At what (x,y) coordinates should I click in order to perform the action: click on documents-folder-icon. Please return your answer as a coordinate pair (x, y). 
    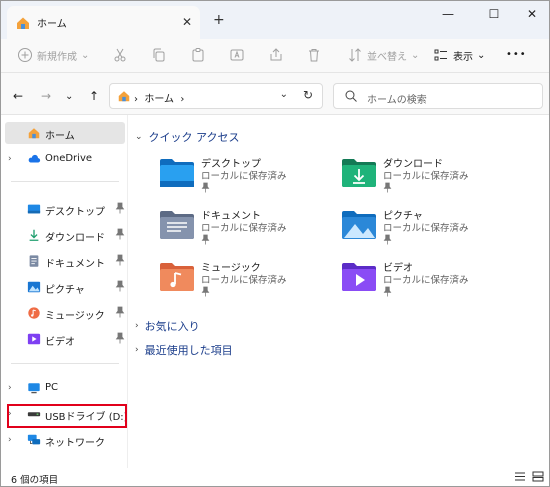
    Looking at the image, I should click on (177, 225).